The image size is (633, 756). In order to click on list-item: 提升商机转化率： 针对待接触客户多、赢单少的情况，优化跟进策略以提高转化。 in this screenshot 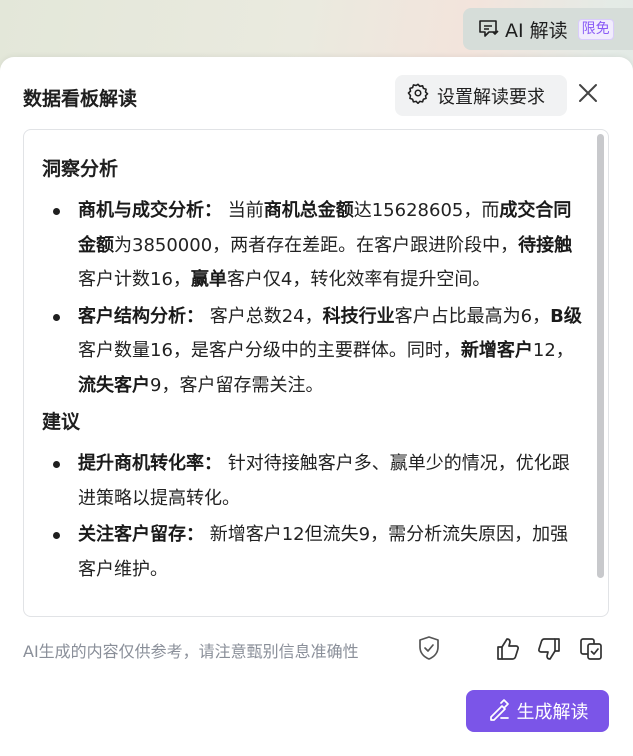, I will do `click(312, 481)`.